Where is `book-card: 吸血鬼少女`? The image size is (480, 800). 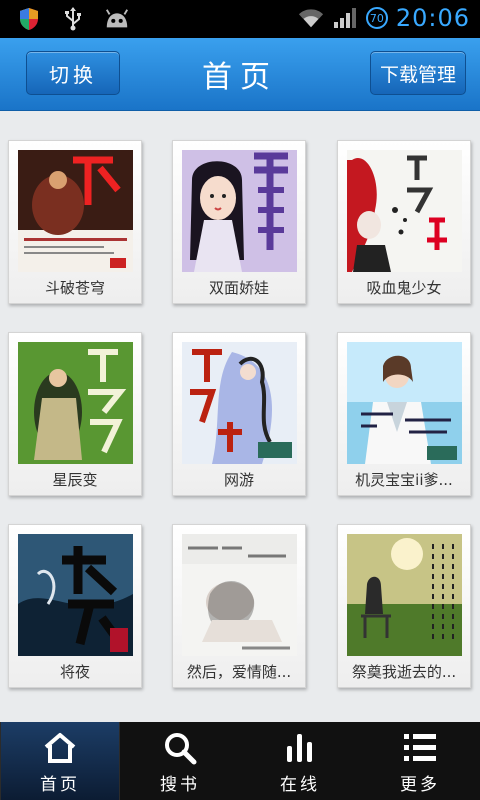 book-card: 吸血鬼少女 is located at coordinates (404, 222).